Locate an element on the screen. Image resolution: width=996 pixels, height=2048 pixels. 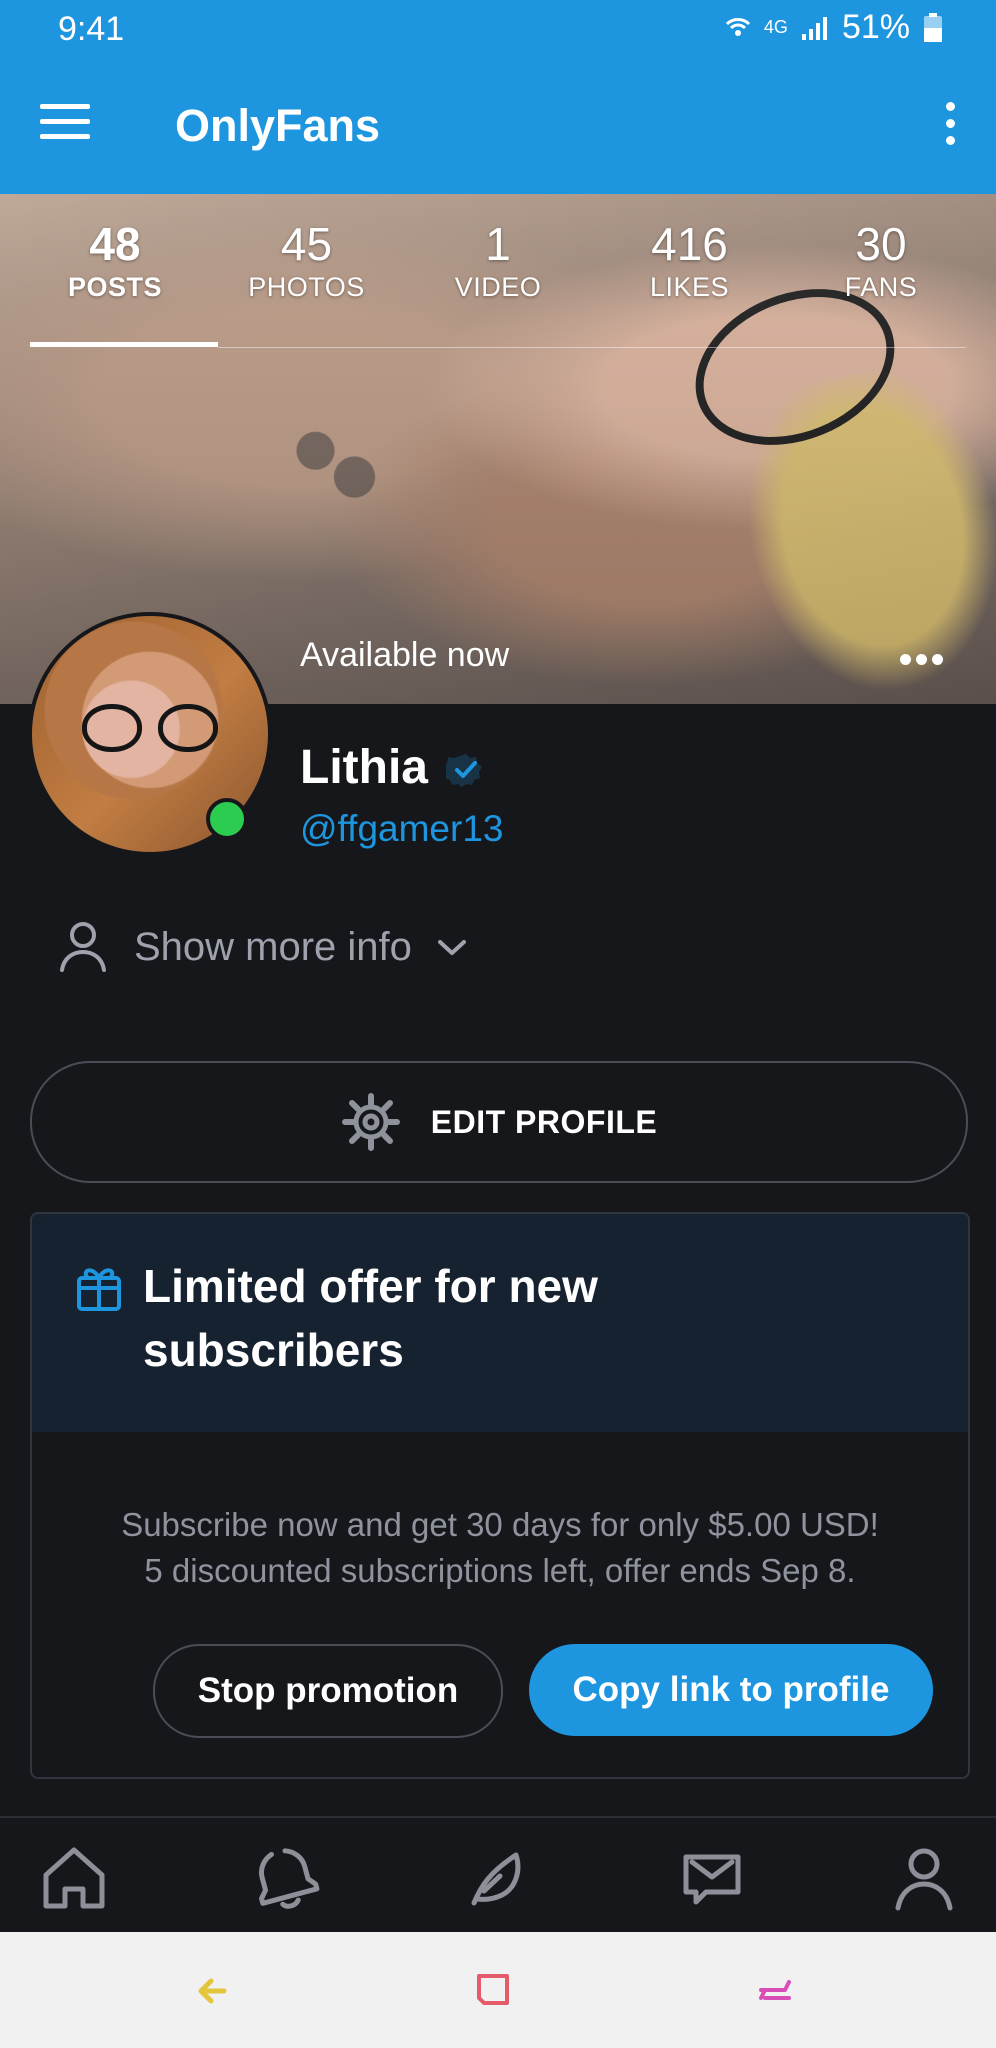
status-bar: 9:41 4G 51% is located at coordinates (498, 30).